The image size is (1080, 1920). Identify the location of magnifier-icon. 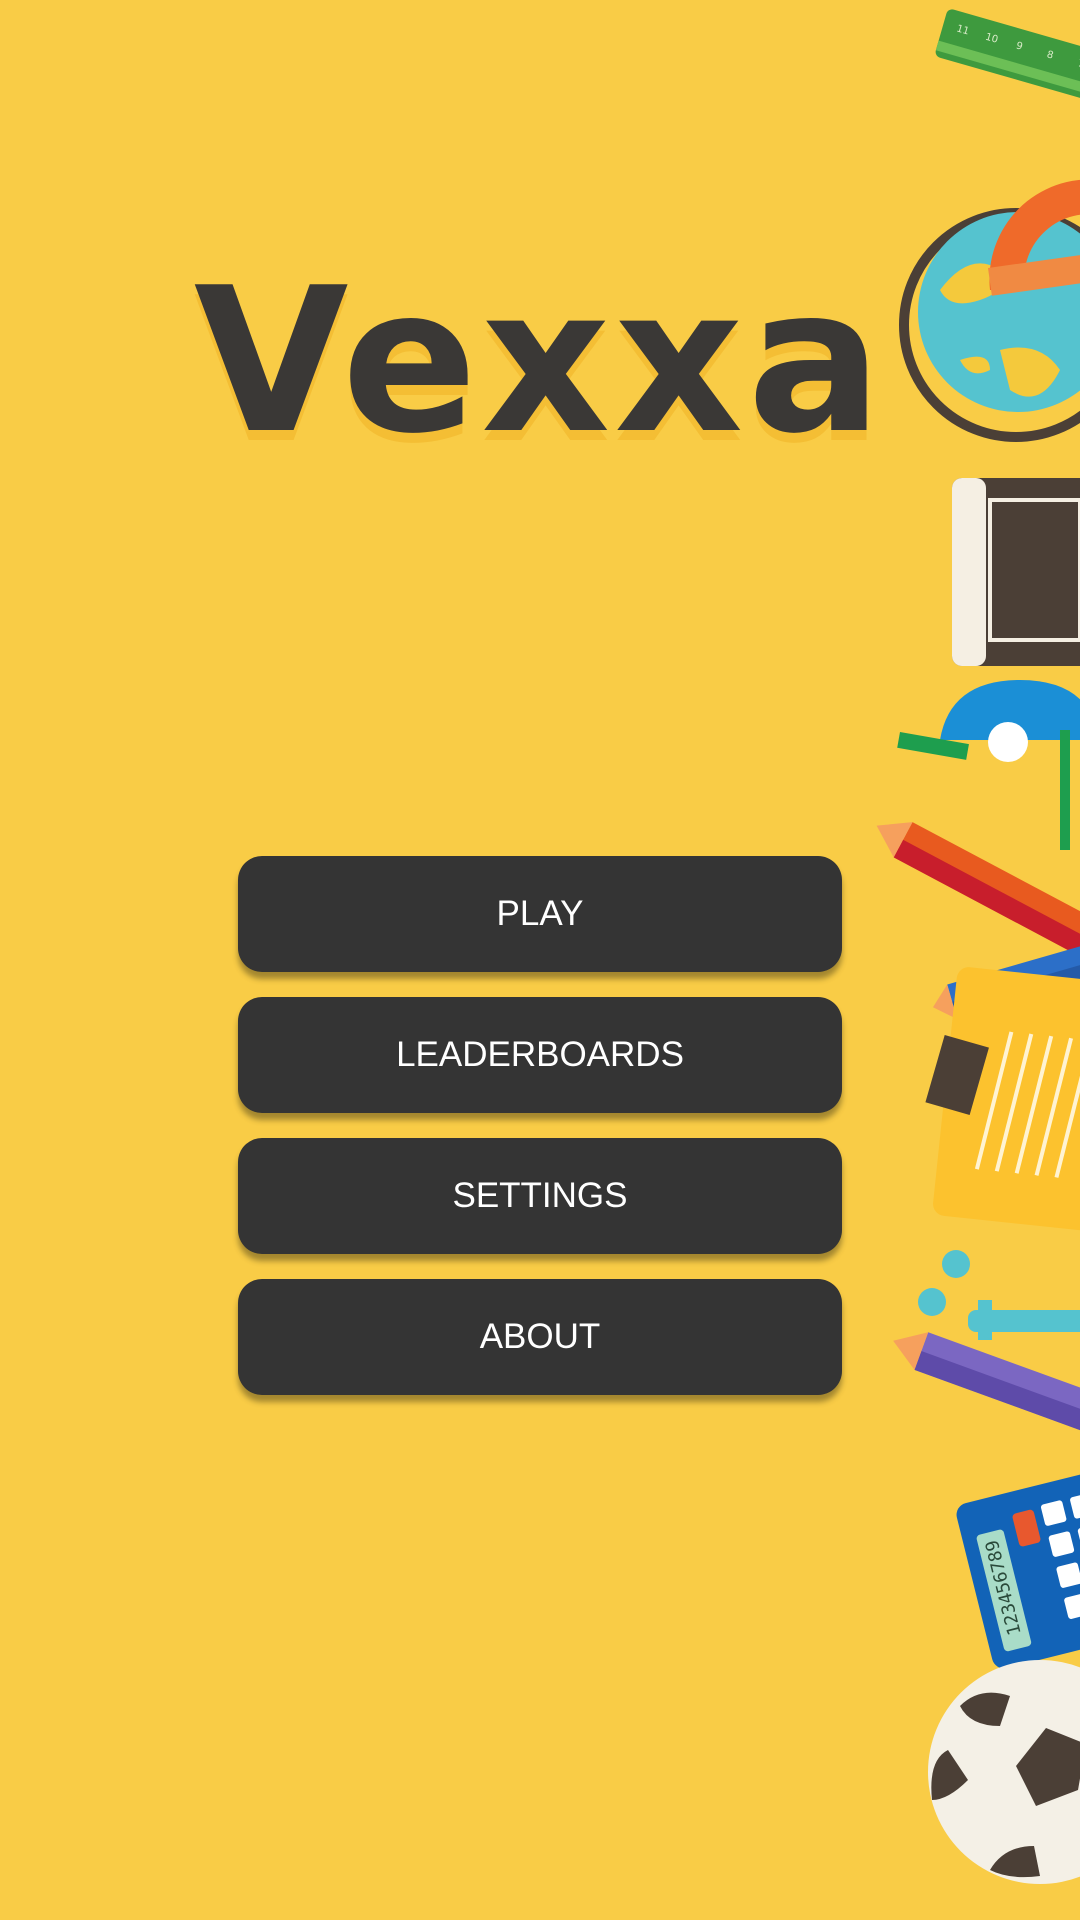
(988, 765).